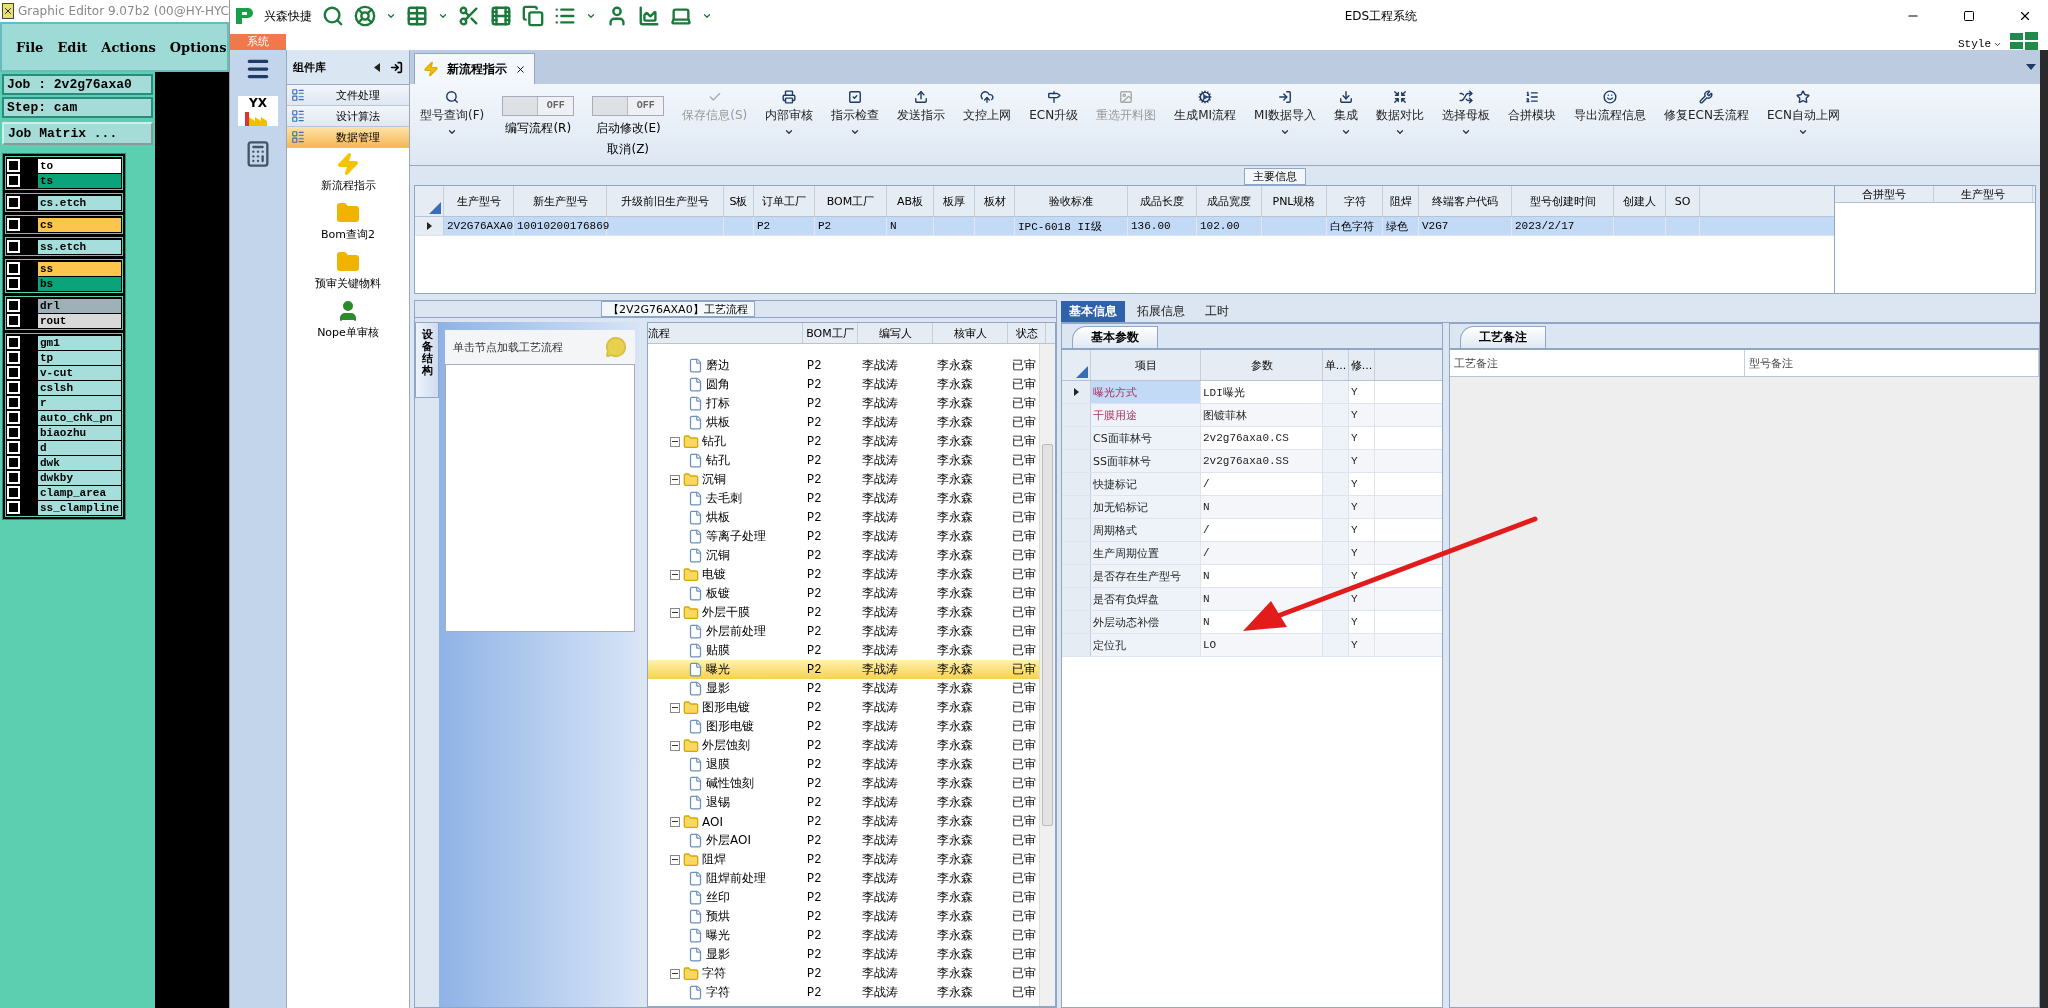 This screenshot has height=1008, width=2048. Describe the element at coordinates (1285, 113) in the screenshot. I see `toolbar-button: MI数据导入` at that location.